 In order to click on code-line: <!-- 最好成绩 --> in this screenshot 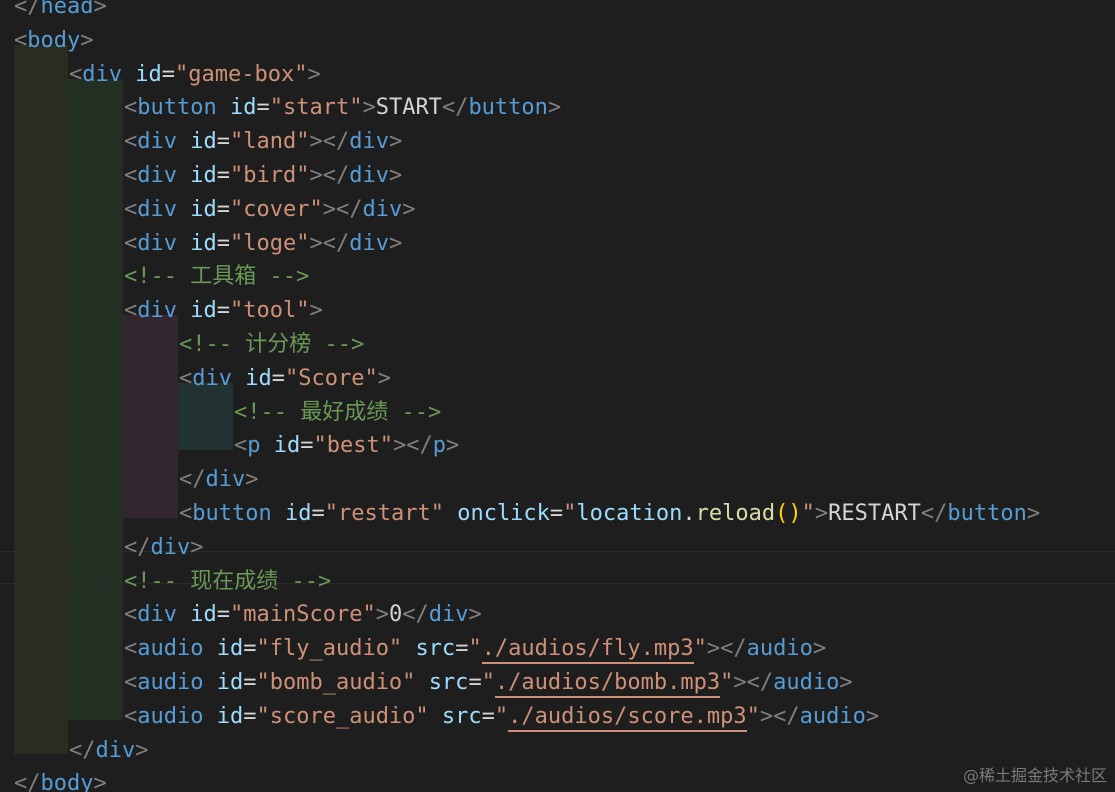, I will do `click(337, 413)`.